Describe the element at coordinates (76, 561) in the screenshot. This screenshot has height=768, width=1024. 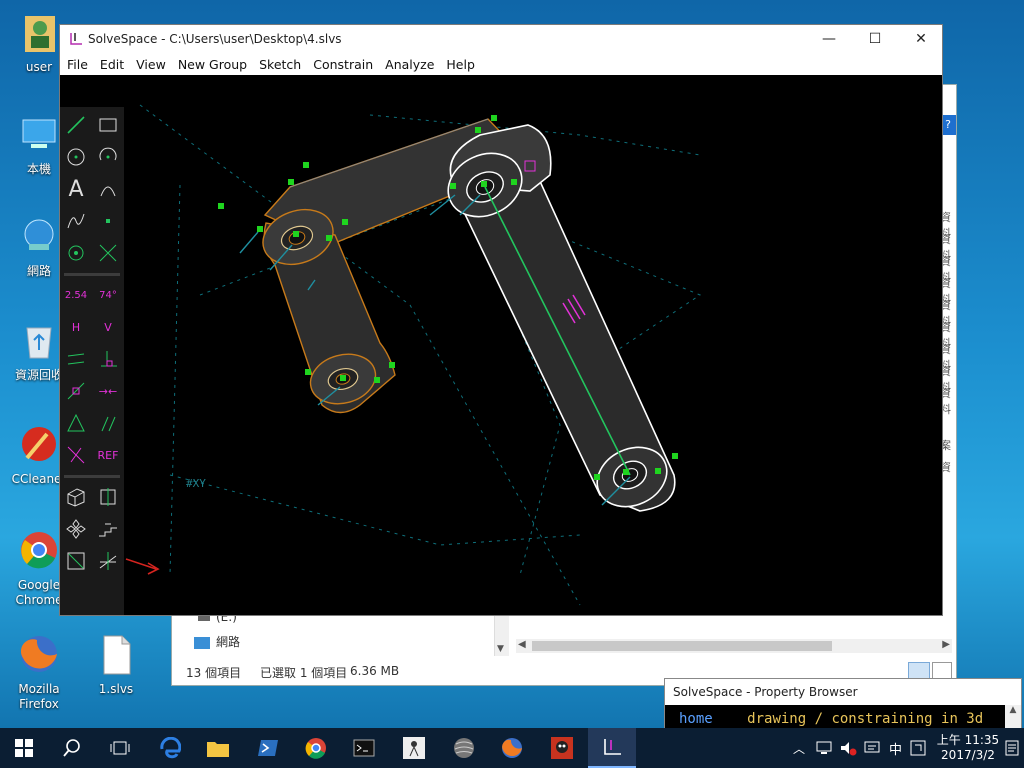
I see `workplane-view-button` at that location.